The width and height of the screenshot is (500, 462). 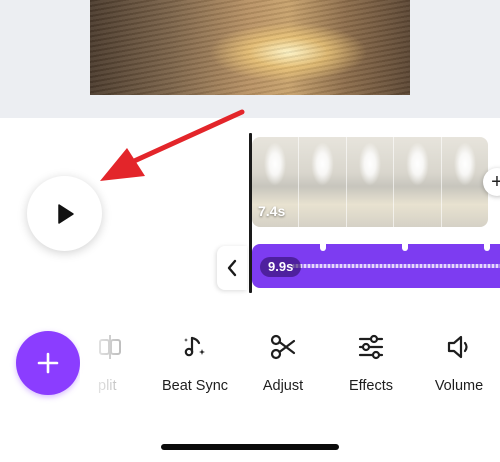 I want to click on video-clip, so click(x=370, y=182).